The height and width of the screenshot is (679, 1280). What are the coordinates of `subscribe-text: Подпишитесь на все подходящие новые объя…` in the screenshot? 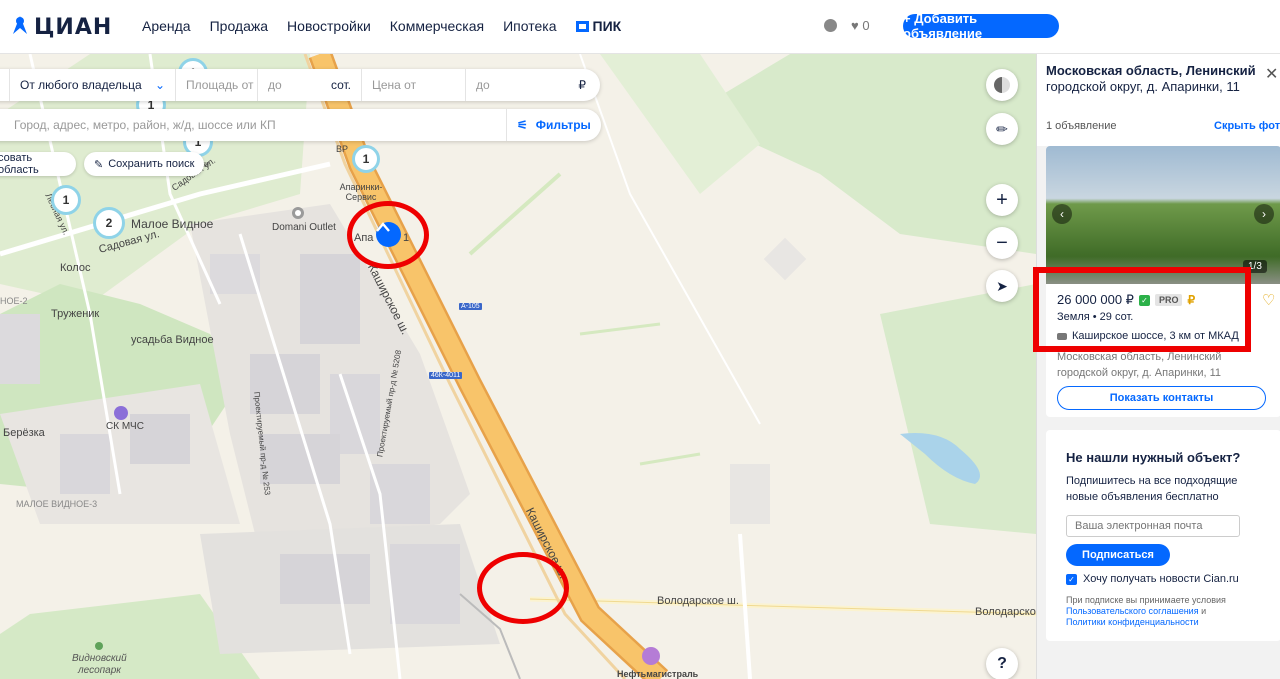 It's located at (1152, 489).